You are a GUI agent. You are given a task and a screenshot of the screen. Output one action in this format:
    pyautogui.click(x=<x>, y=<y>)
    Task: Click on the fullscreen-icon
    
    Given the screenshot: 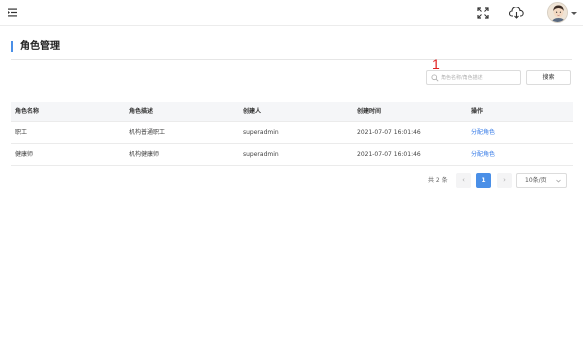 What is the action you would take?
    pyautogui.click(x=483, y=13)
    